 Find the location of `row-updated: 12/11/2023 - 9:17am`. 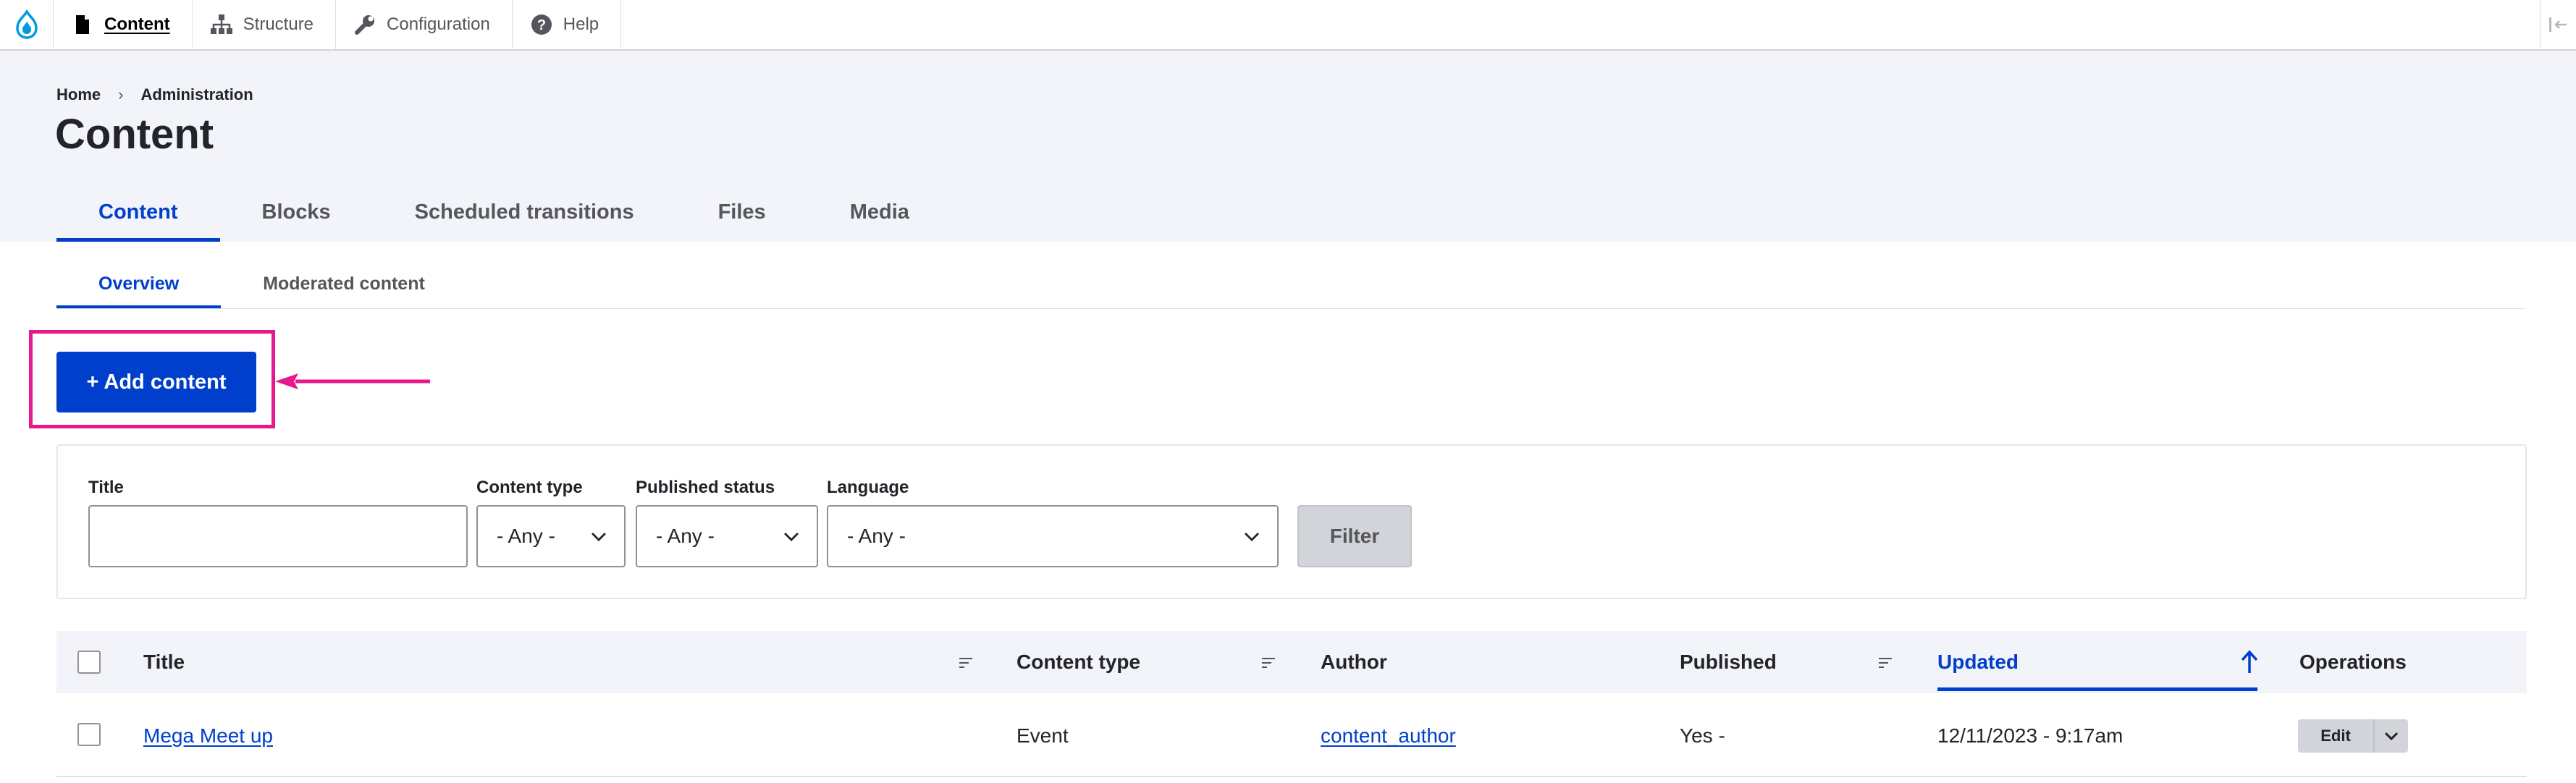

row-updated: 12/11/2023 - 9:17am is located at coordinates (2030, 735).